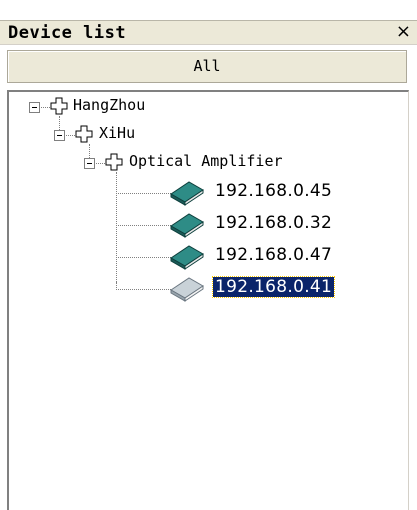 The width and height of the screenshot is (417, 510). Describe the element at coordinates (187, 289) in the screenshot. I see `device-offline-icon` at that location.